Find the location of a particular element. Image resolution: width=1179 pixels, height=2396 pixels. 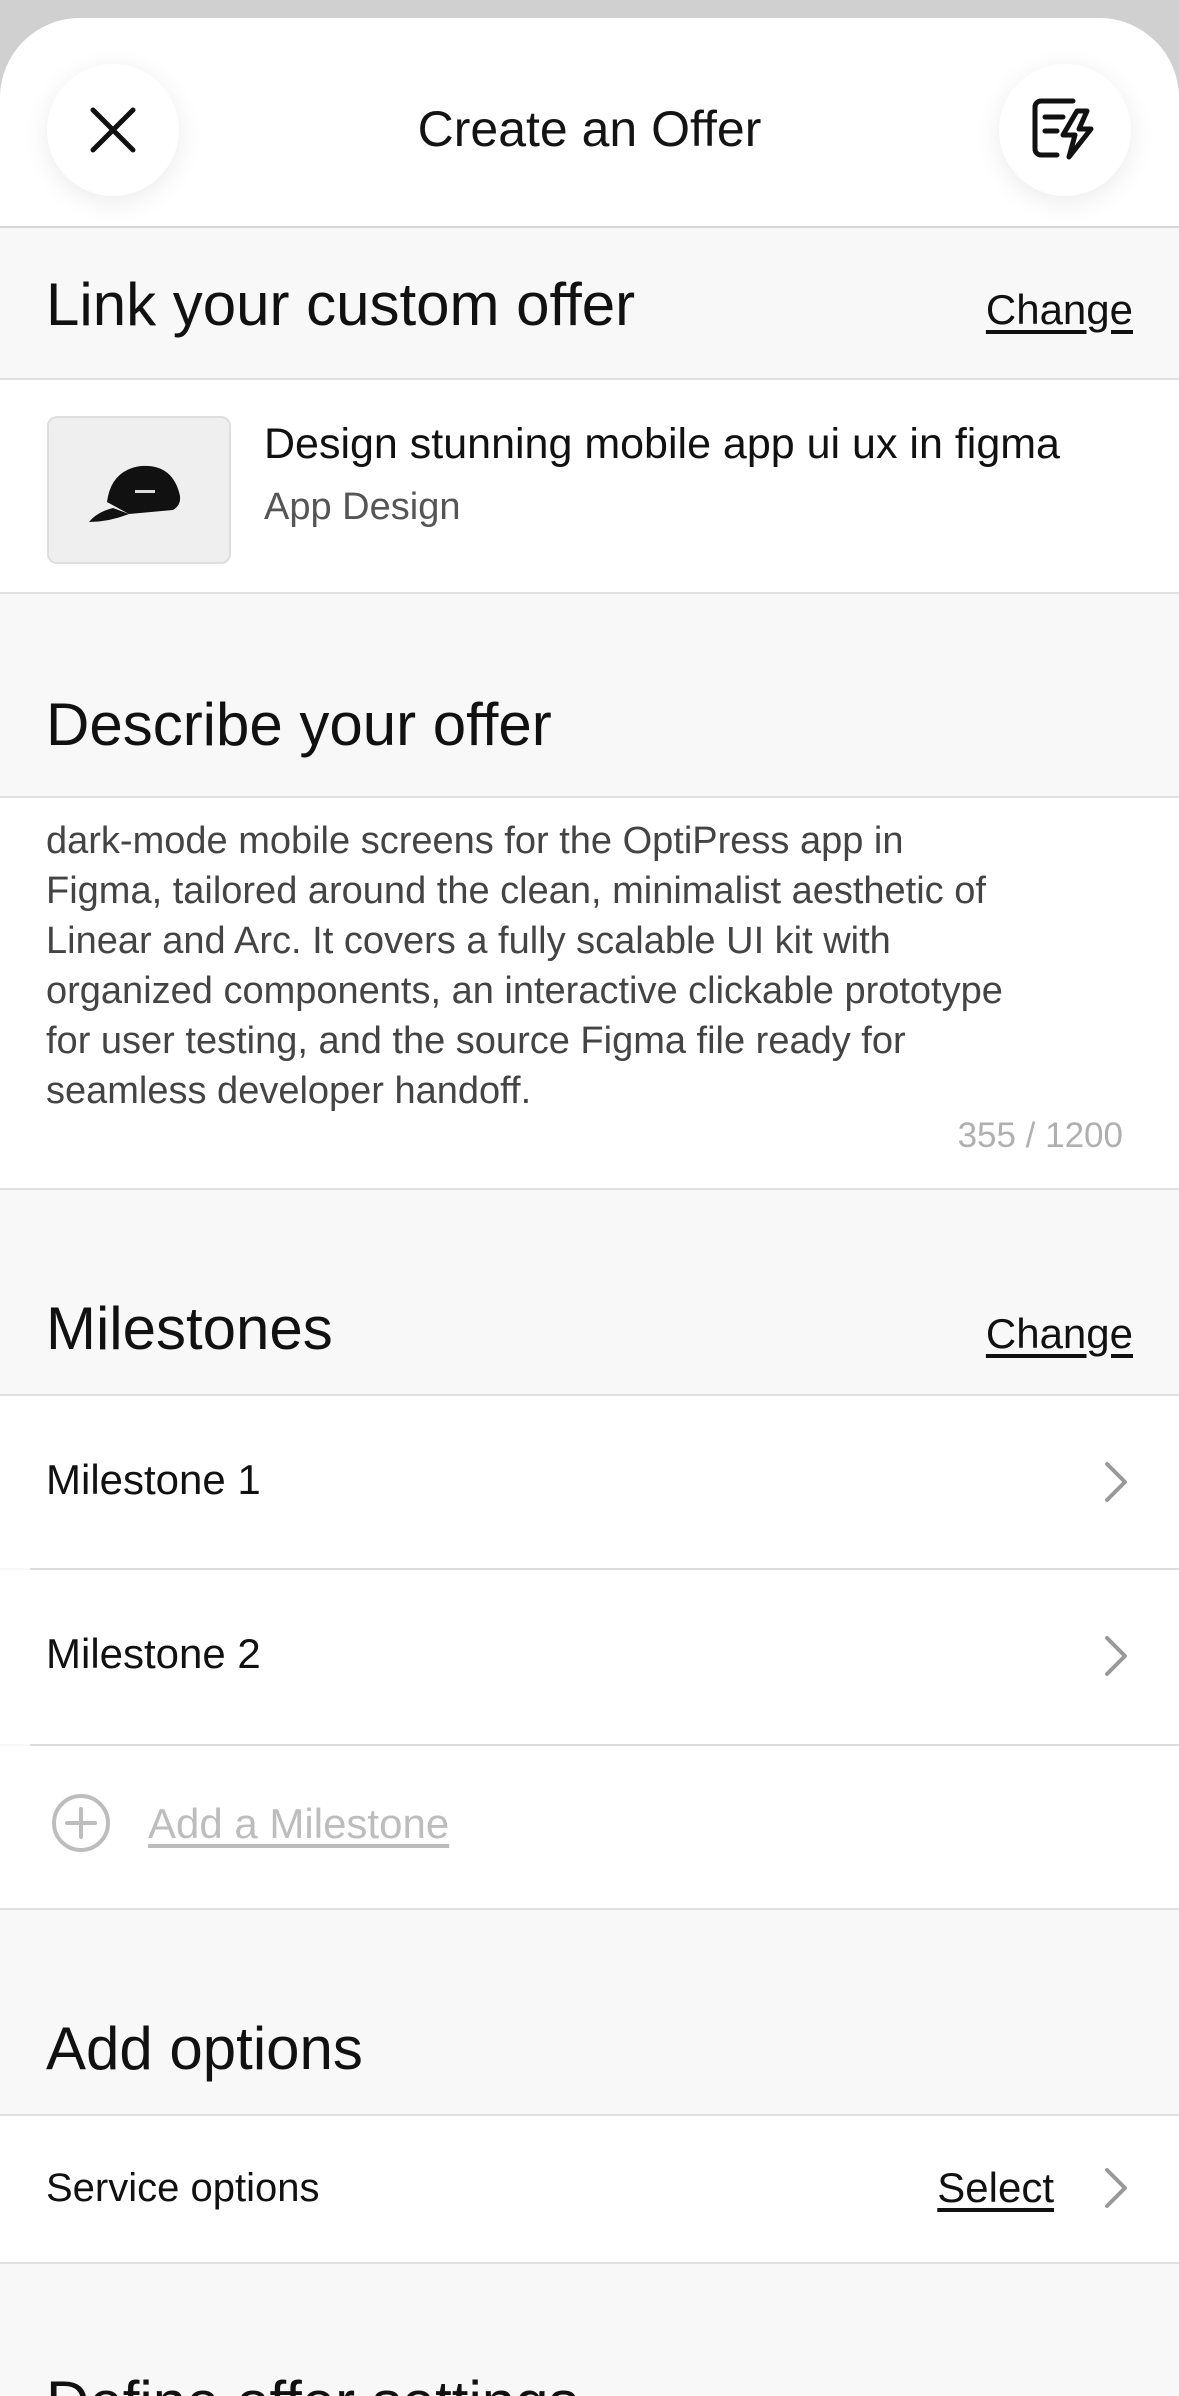

link-offer-section-header: Link your custom offer Change is located at coordinates (589, 304).